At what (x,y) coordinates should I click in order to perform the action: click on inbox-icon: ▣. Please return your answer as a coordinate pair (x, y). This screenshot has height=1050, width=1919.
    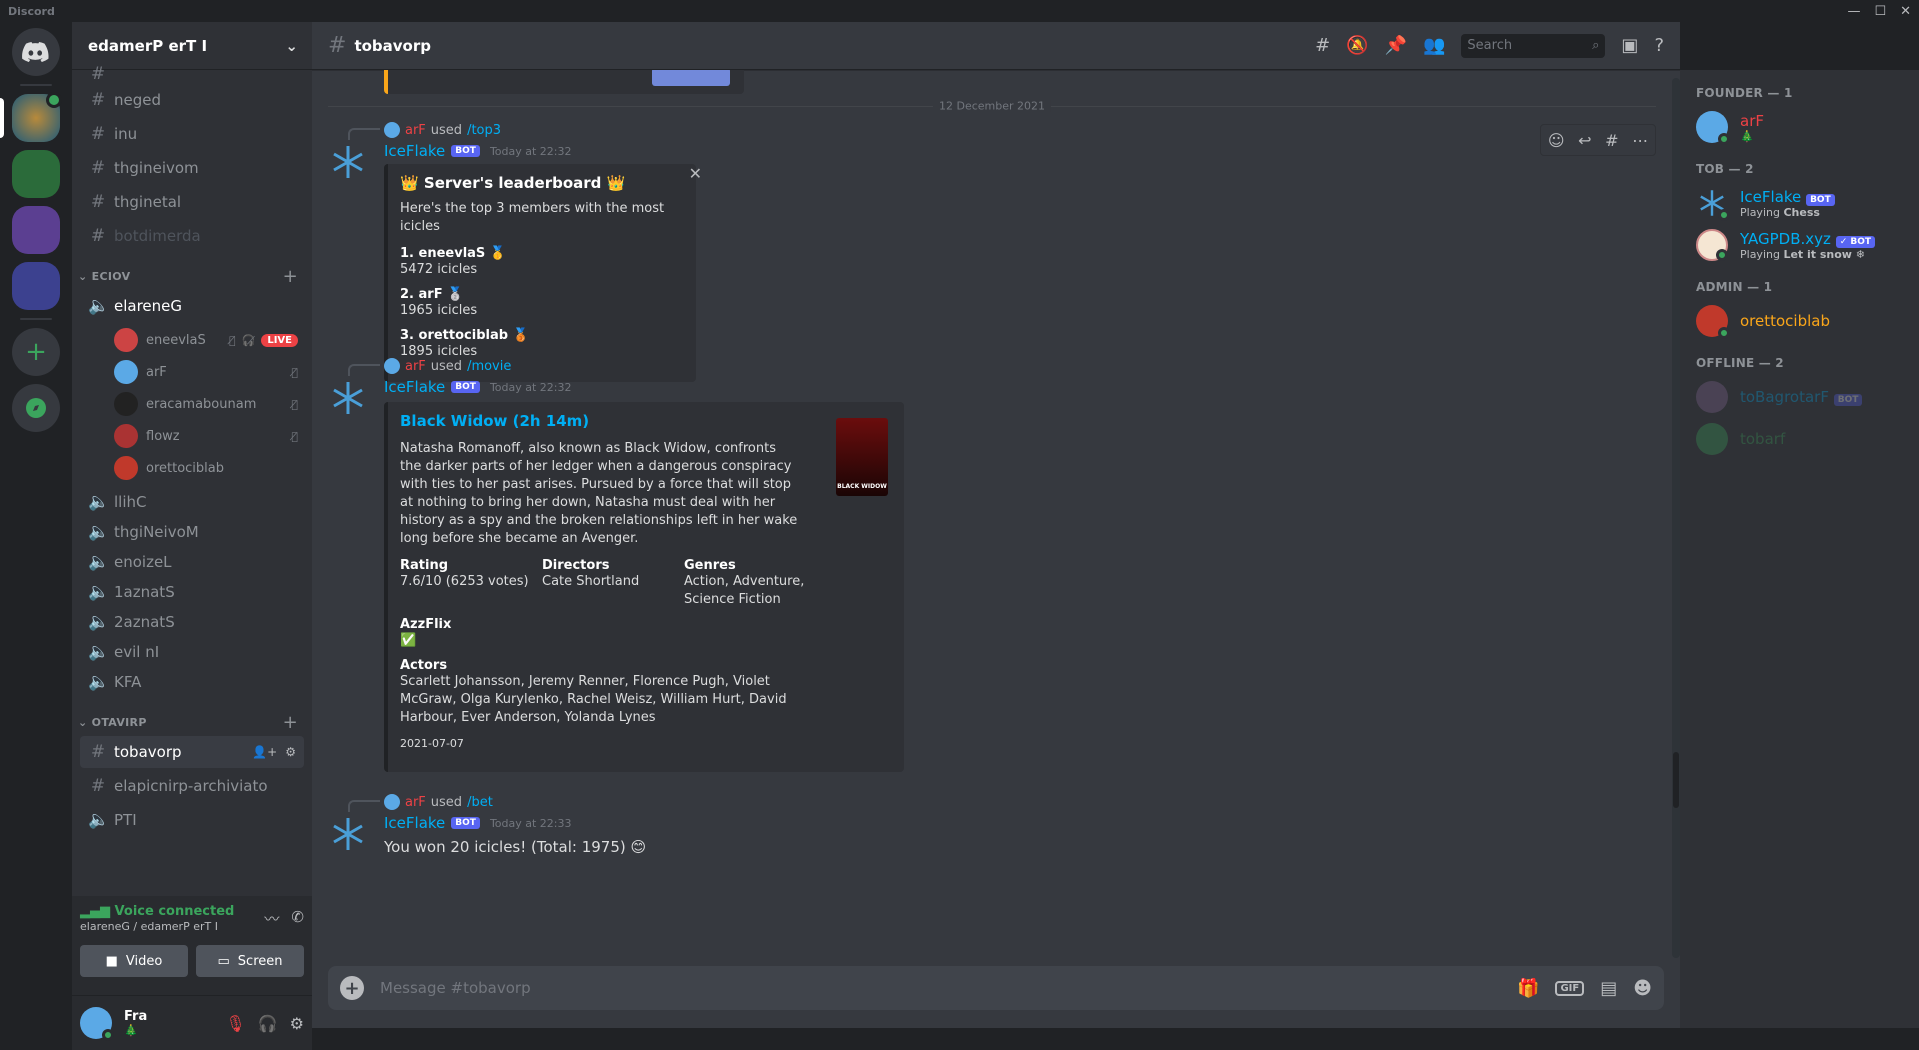
    Looking at the image, I should click on (1629, 45).